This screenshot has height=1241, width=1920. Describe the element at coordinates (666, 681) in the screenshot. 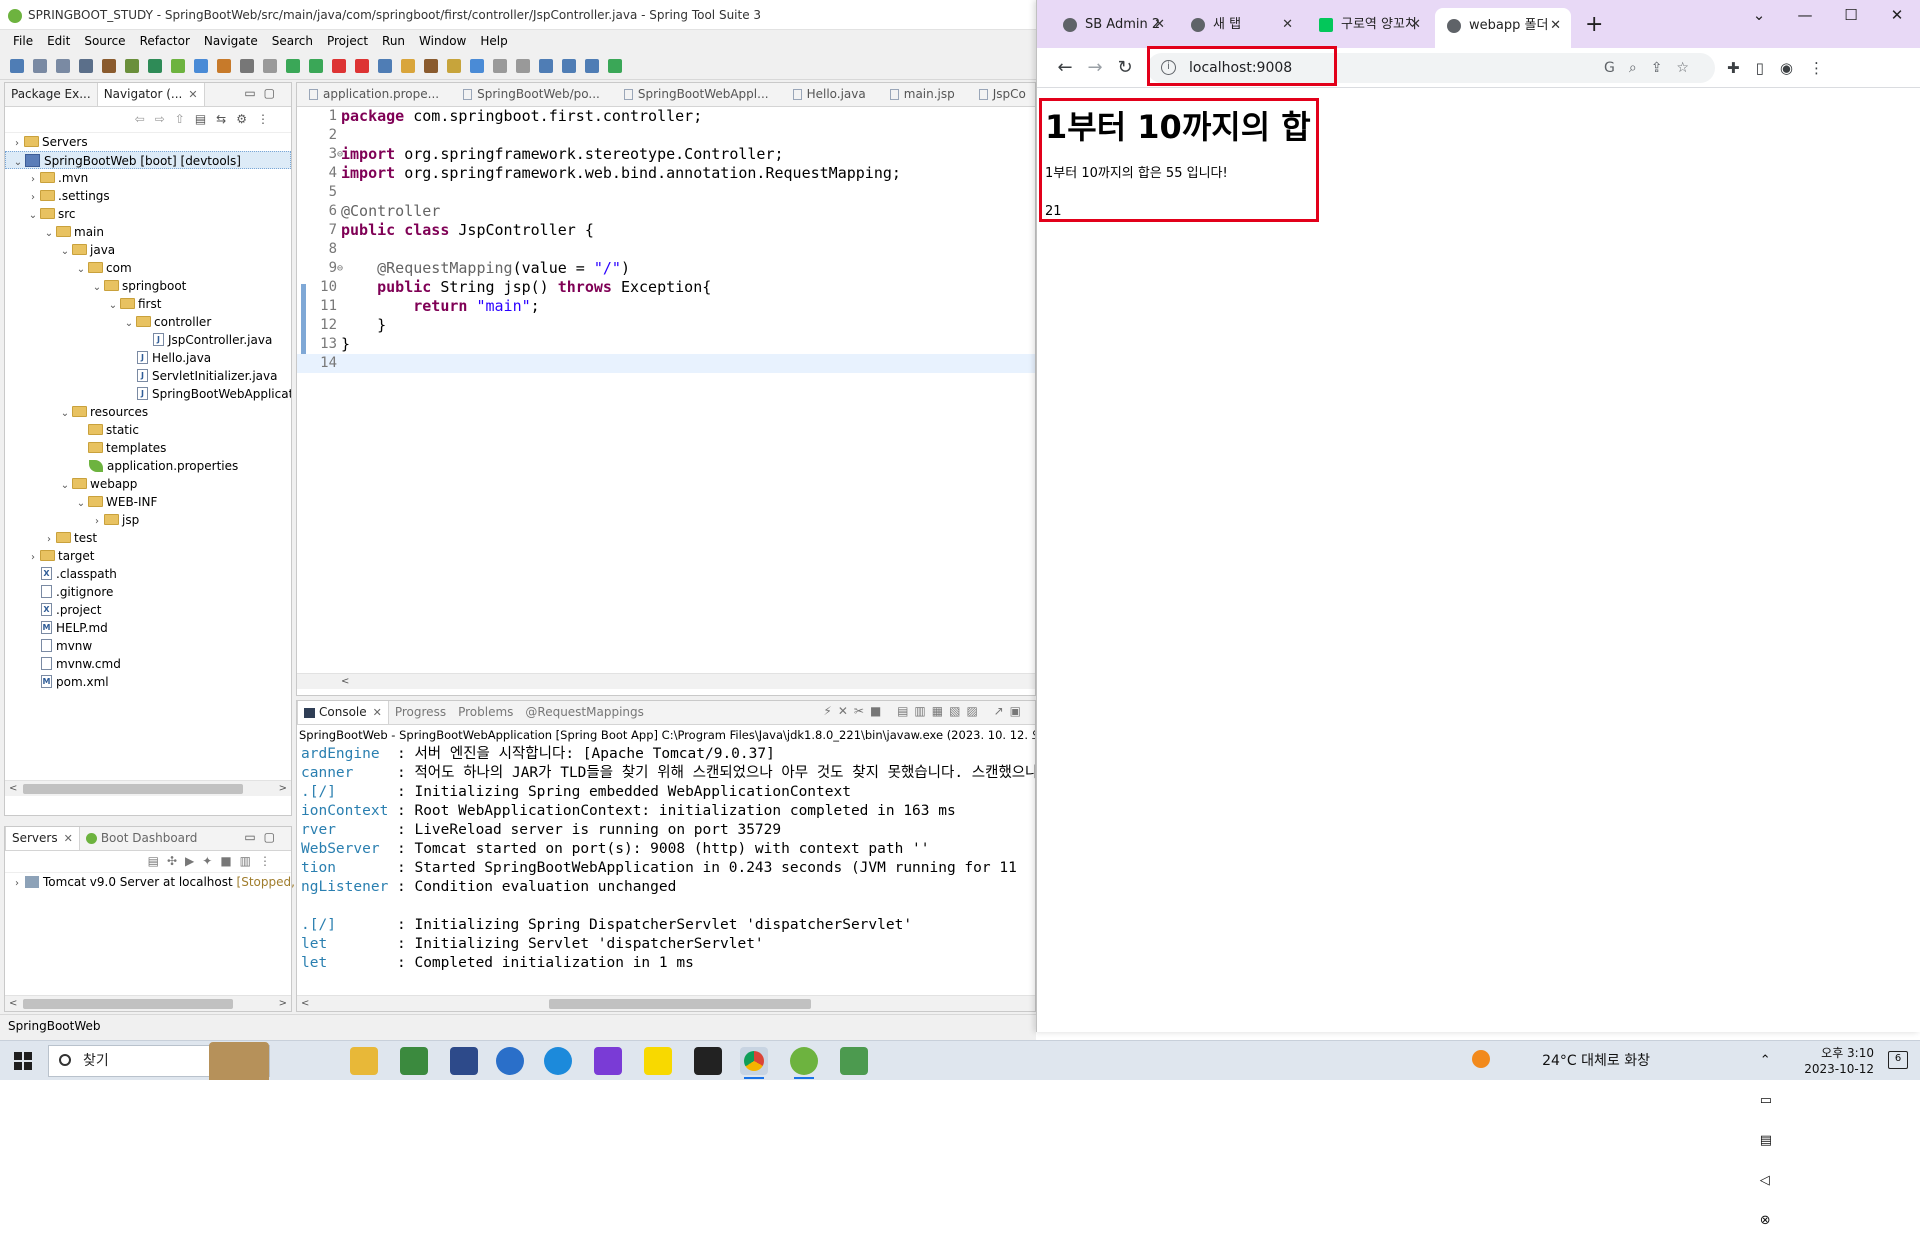

I see `editor-horizontal-scrollbar: <` at that location.